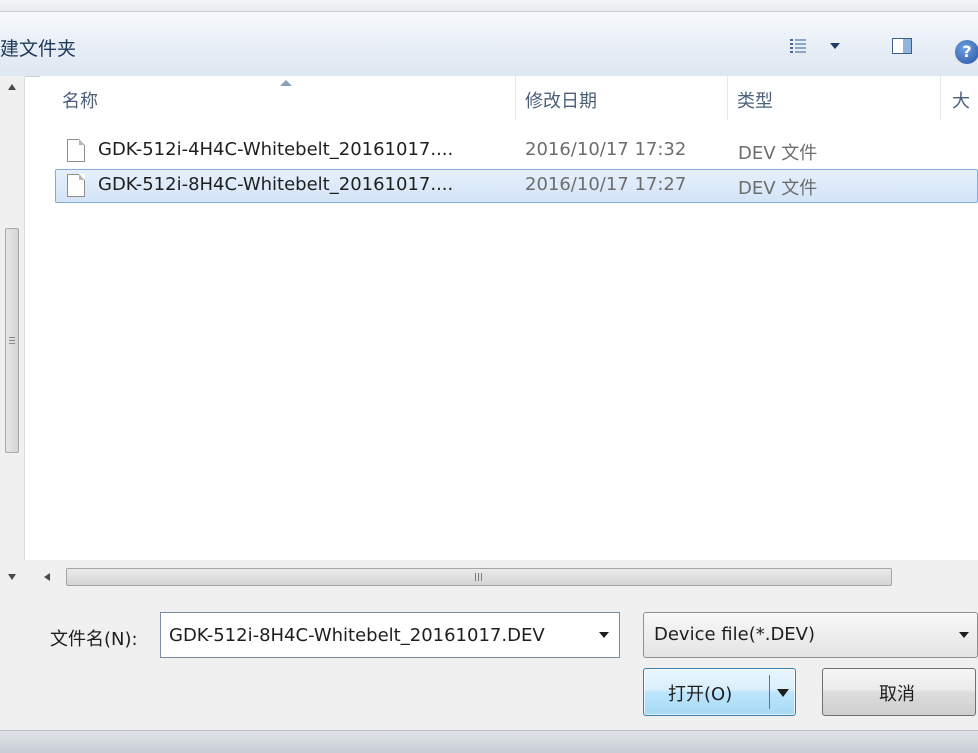 Image resolution: width=978 pixels, height=753 pixels. What do you see at coordinates (606, 149) in the screenshot?
I see `file-date: 2016/10/17 17:32` at bounding box center [606, 149].